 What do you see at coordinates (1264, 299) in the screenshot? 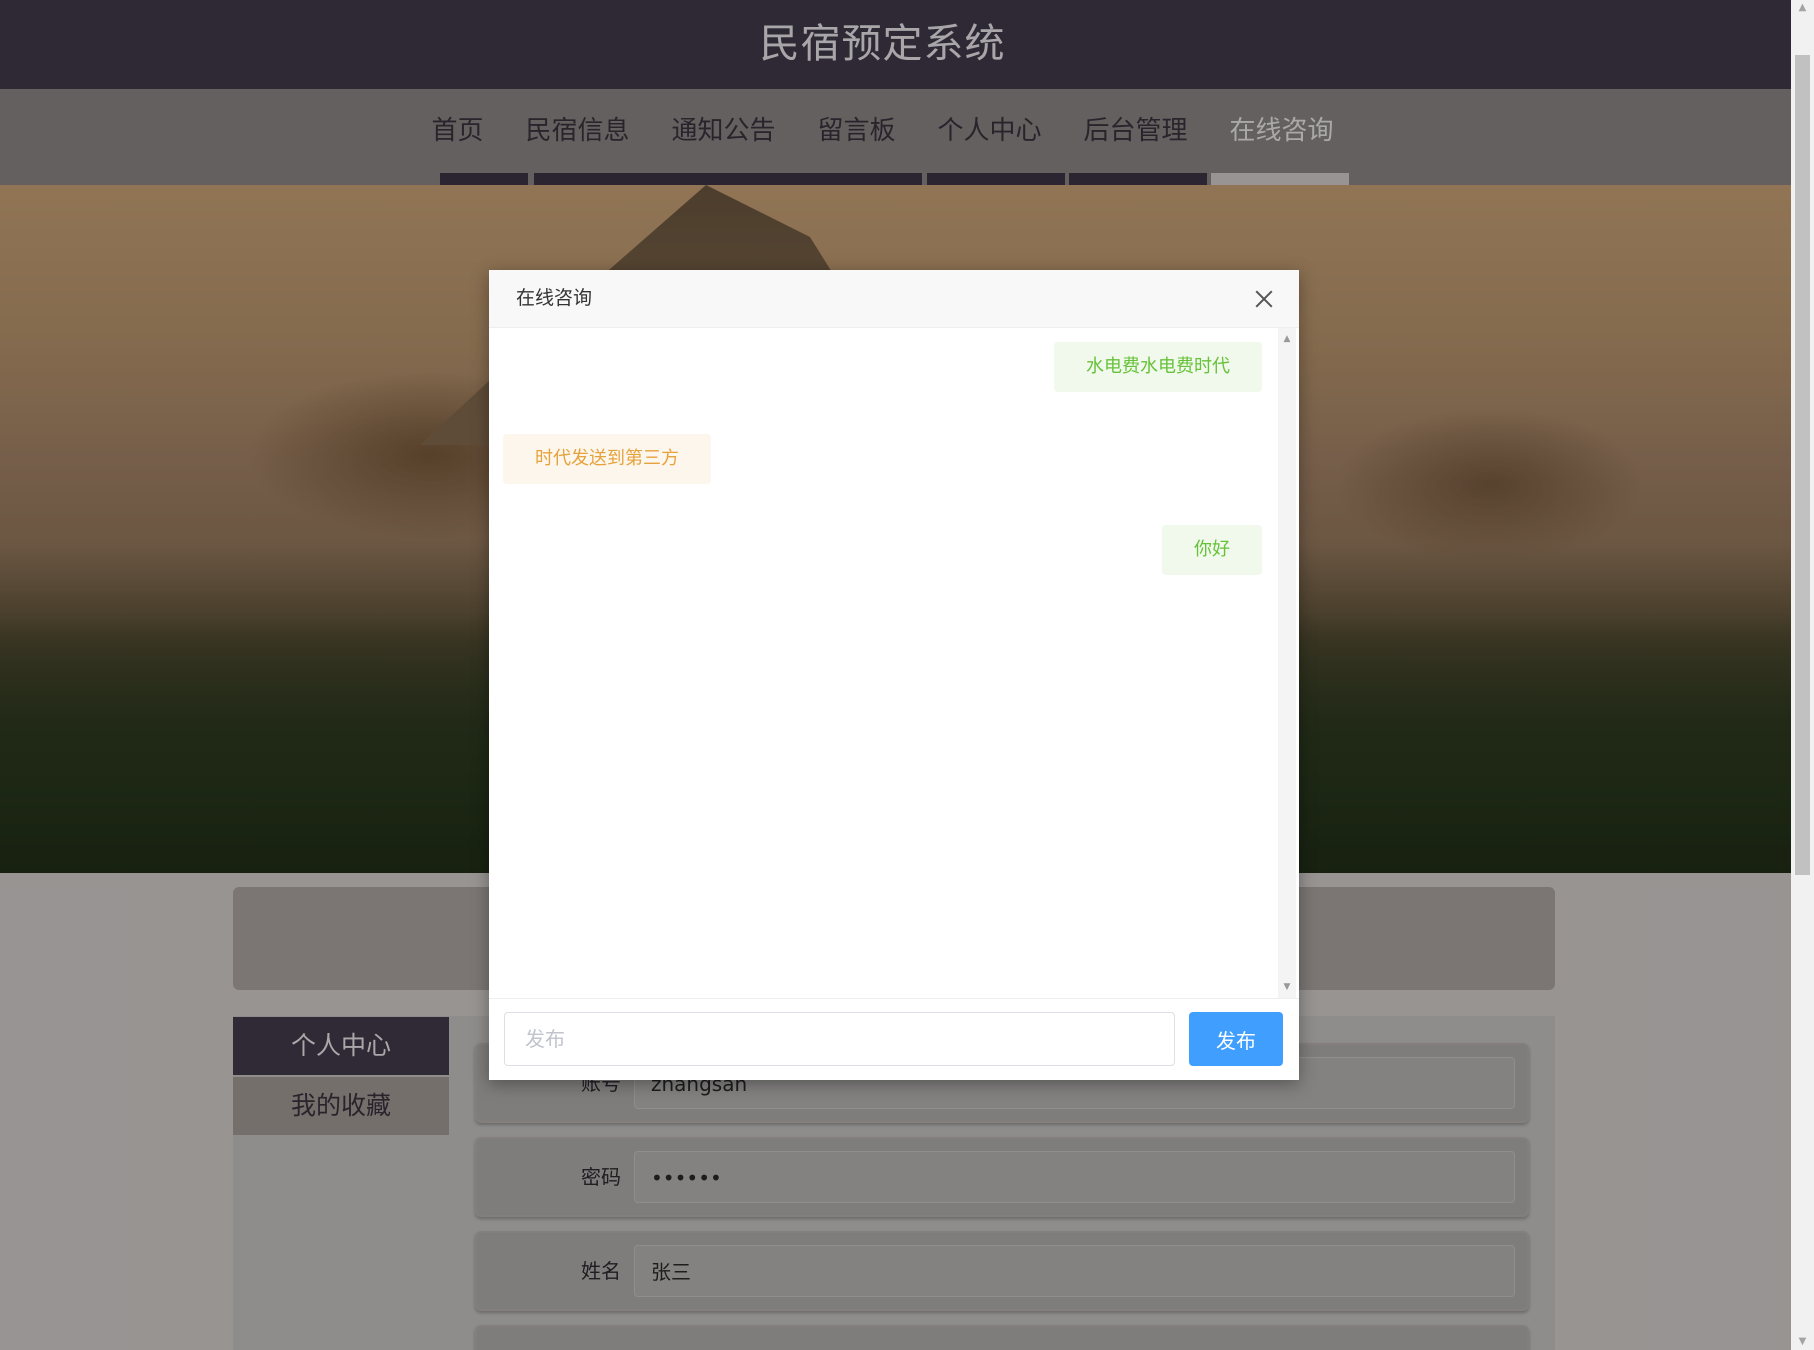
I see `close-icon` at bounding box center [1264, 299].